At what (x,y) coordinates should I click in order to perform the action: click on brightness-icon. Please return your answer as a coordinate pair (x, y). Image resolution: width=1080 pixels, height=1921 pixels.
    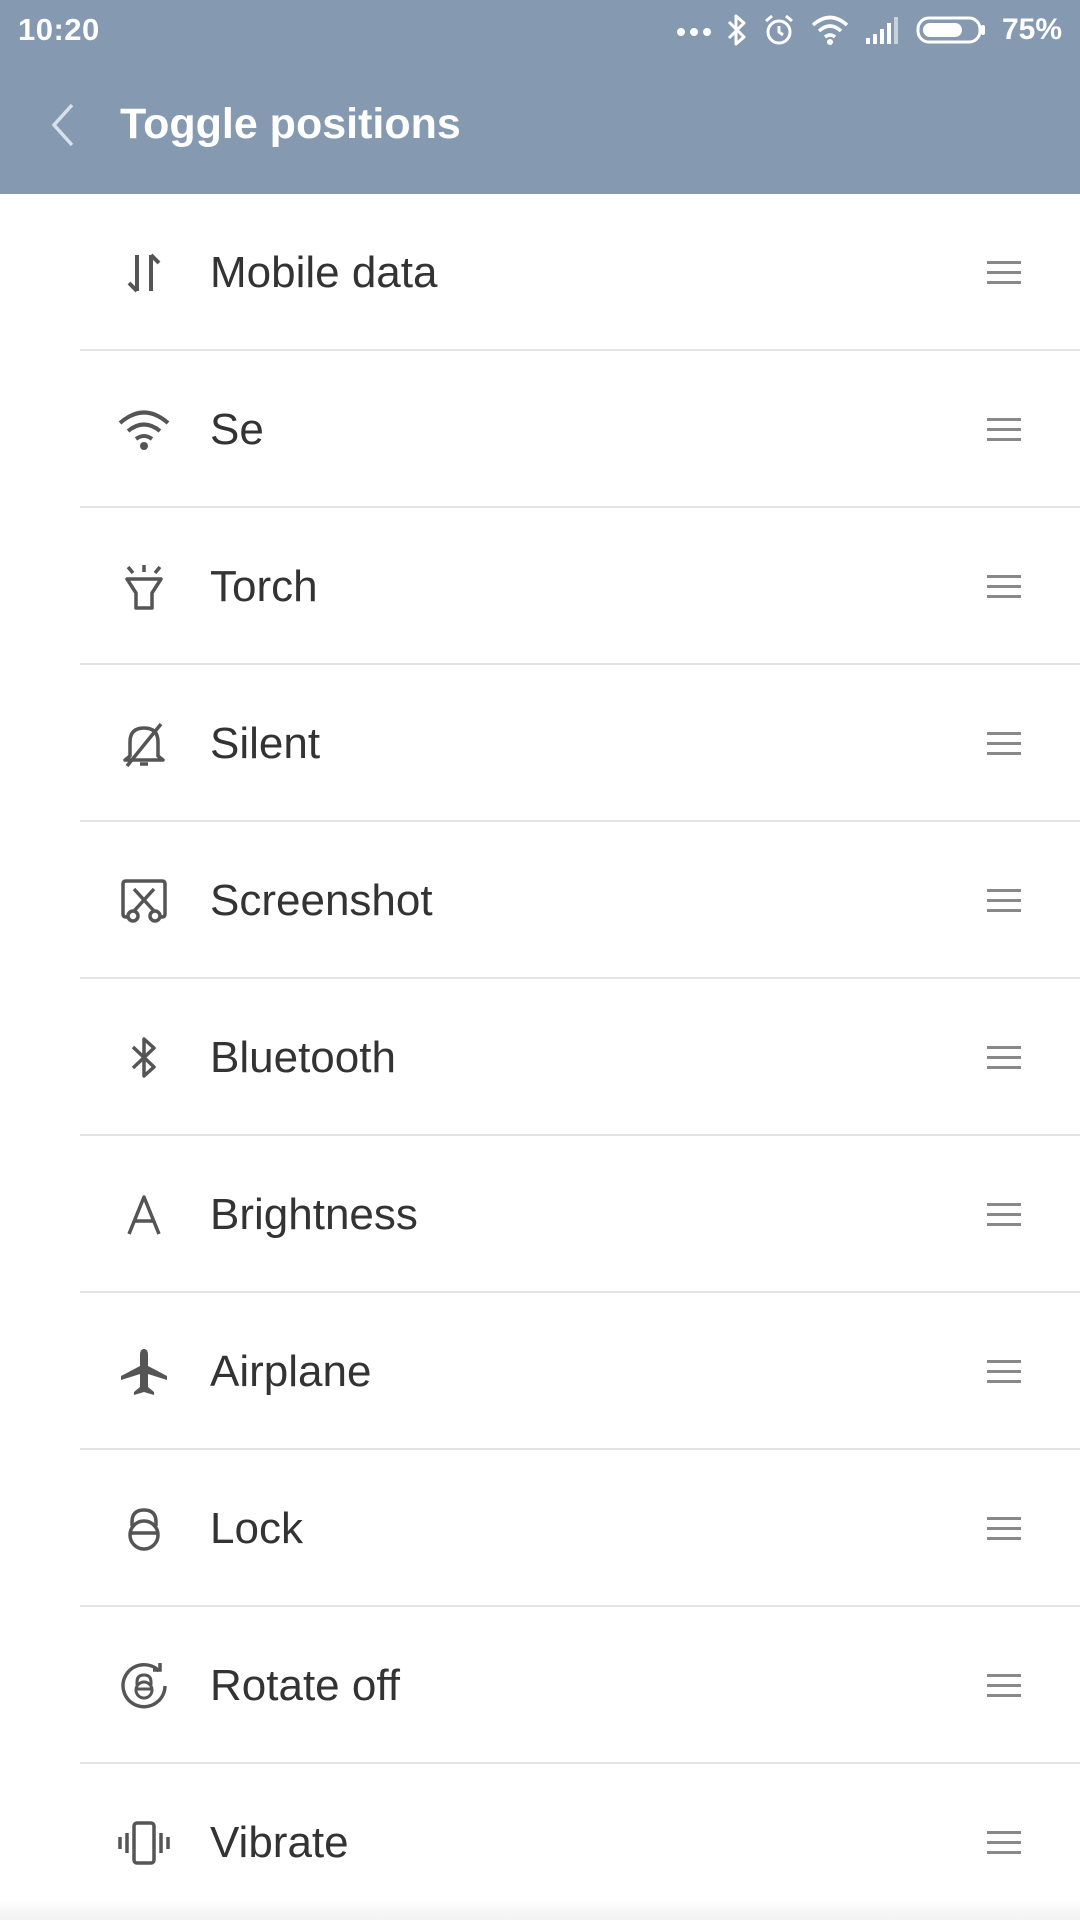
    Looking at the image, I should click on (144, 1215).